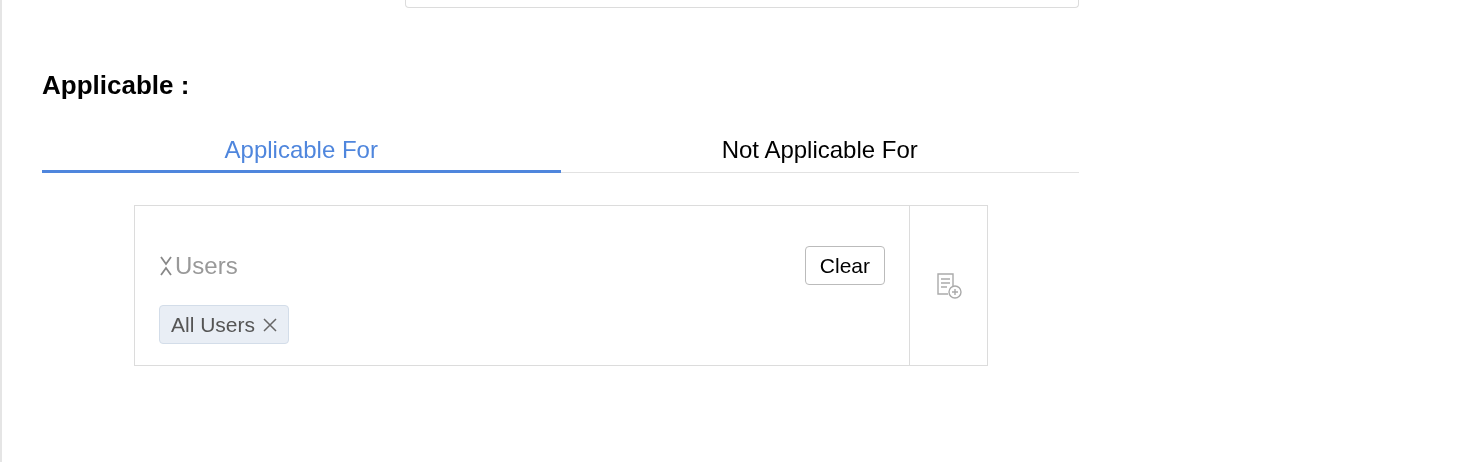 Image resolution: width=1478 pixels, height=462 pixels. I want to click on field-label: Users, so click(206, 265).